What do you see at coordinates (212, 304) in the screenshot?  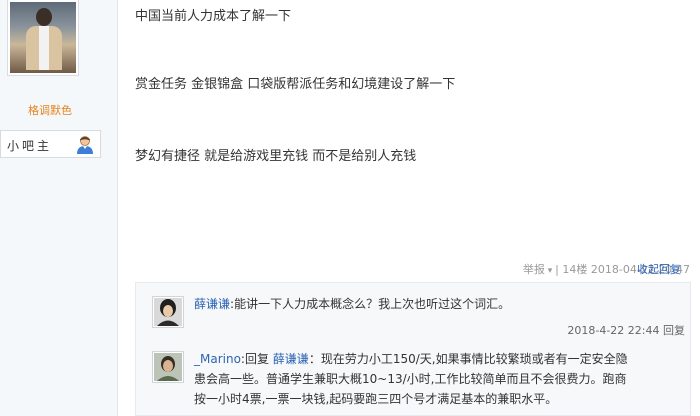 I see `reply-username: 薛谦谦` at bounding box center [212, 304].